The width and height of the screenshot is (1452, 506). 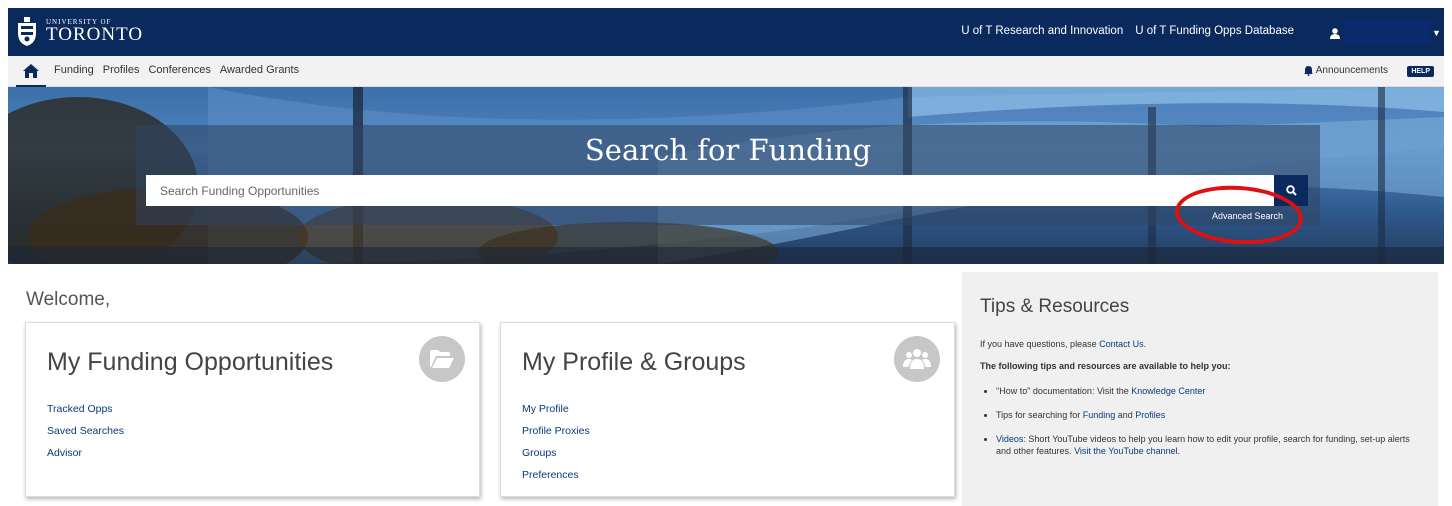 What do you see at coordinates (1436, 33) in the screenshot?
I see `chevron-down-icon: ▼` at bounding box center [1436, 33].